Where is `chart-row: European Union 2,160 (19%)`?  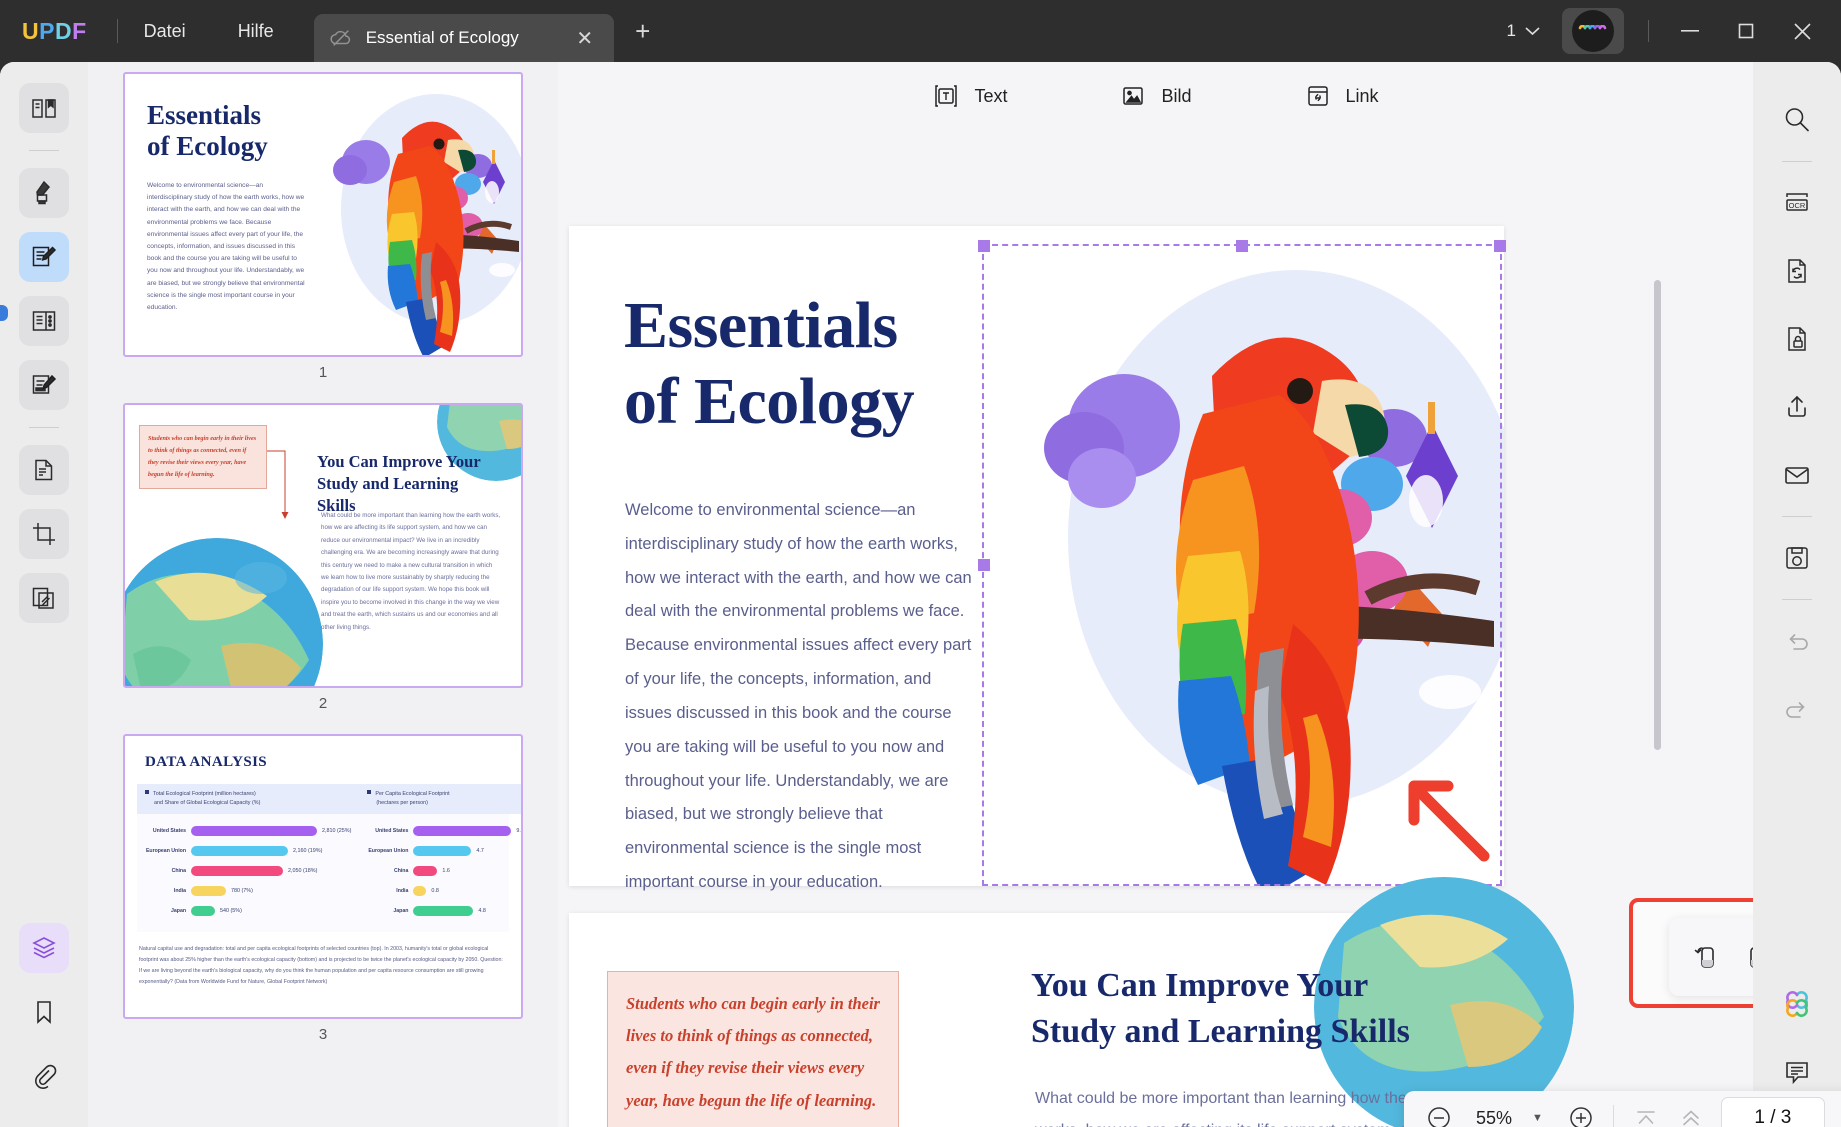
chart-row: European Union 2,160 (19%) is located at coordinates (234, 850).